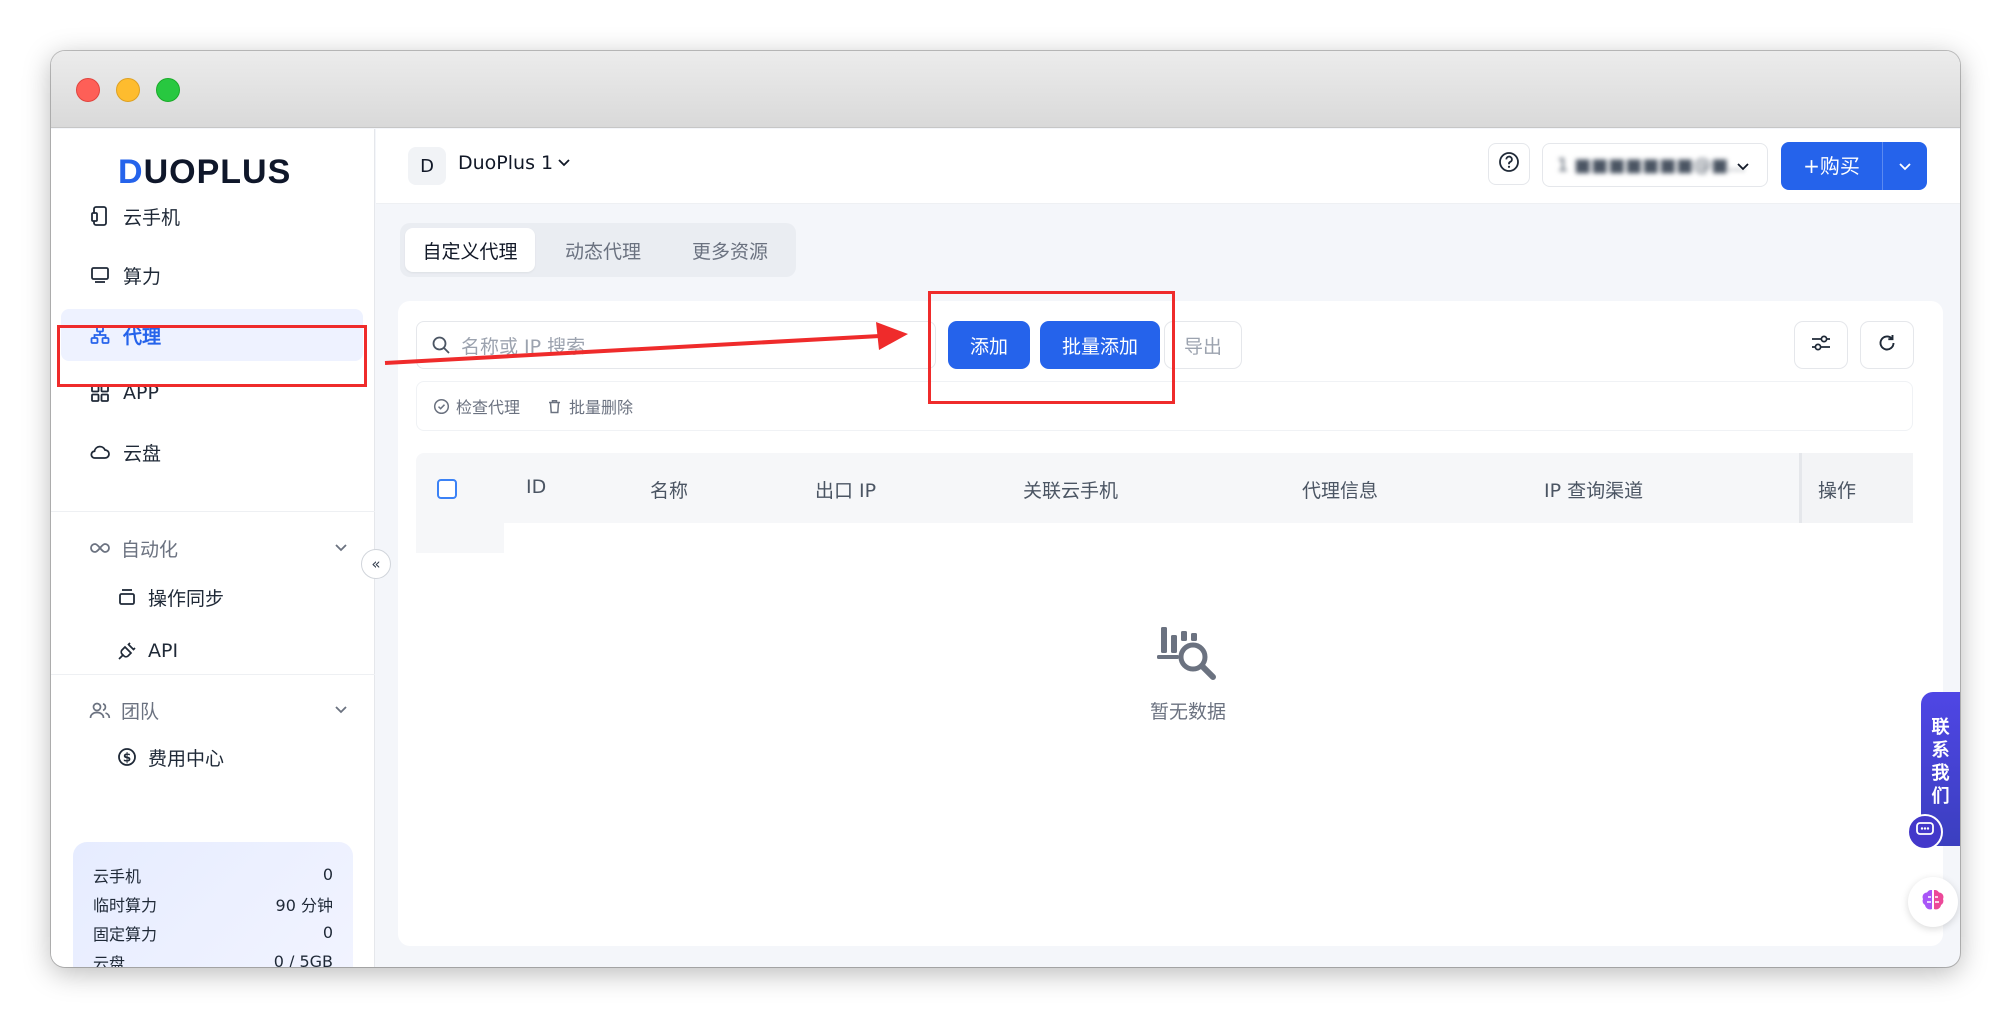 This screenshot has width=2010, height=1018. Describe the element at coordinates (1070, 489) in the screenshot. I see `column-header-linked-phone: 关联云手机` at that location.